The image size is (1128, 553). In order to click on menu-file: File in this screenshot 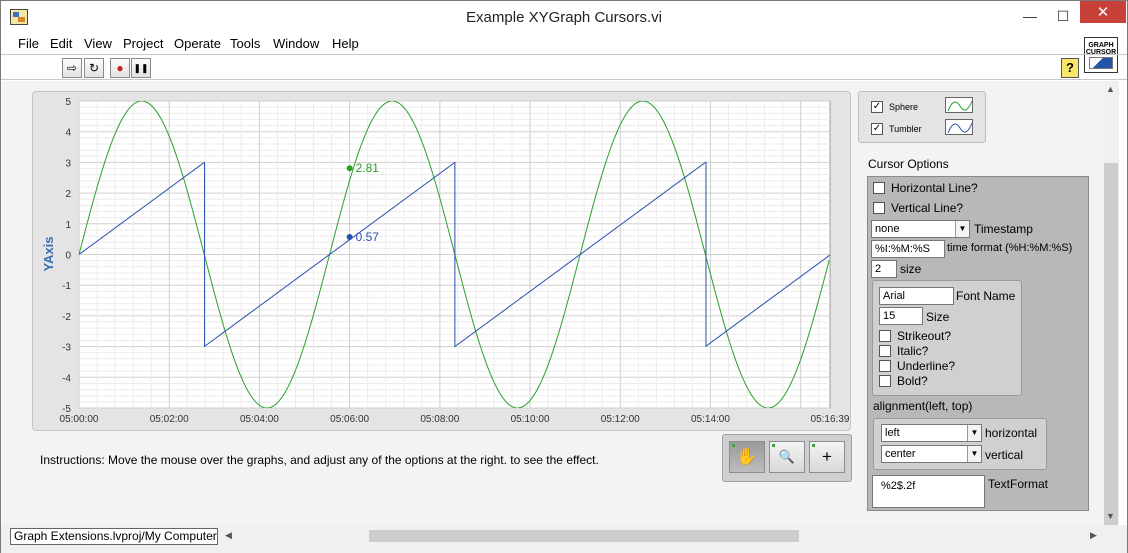, I will do `click(28, 43)`.